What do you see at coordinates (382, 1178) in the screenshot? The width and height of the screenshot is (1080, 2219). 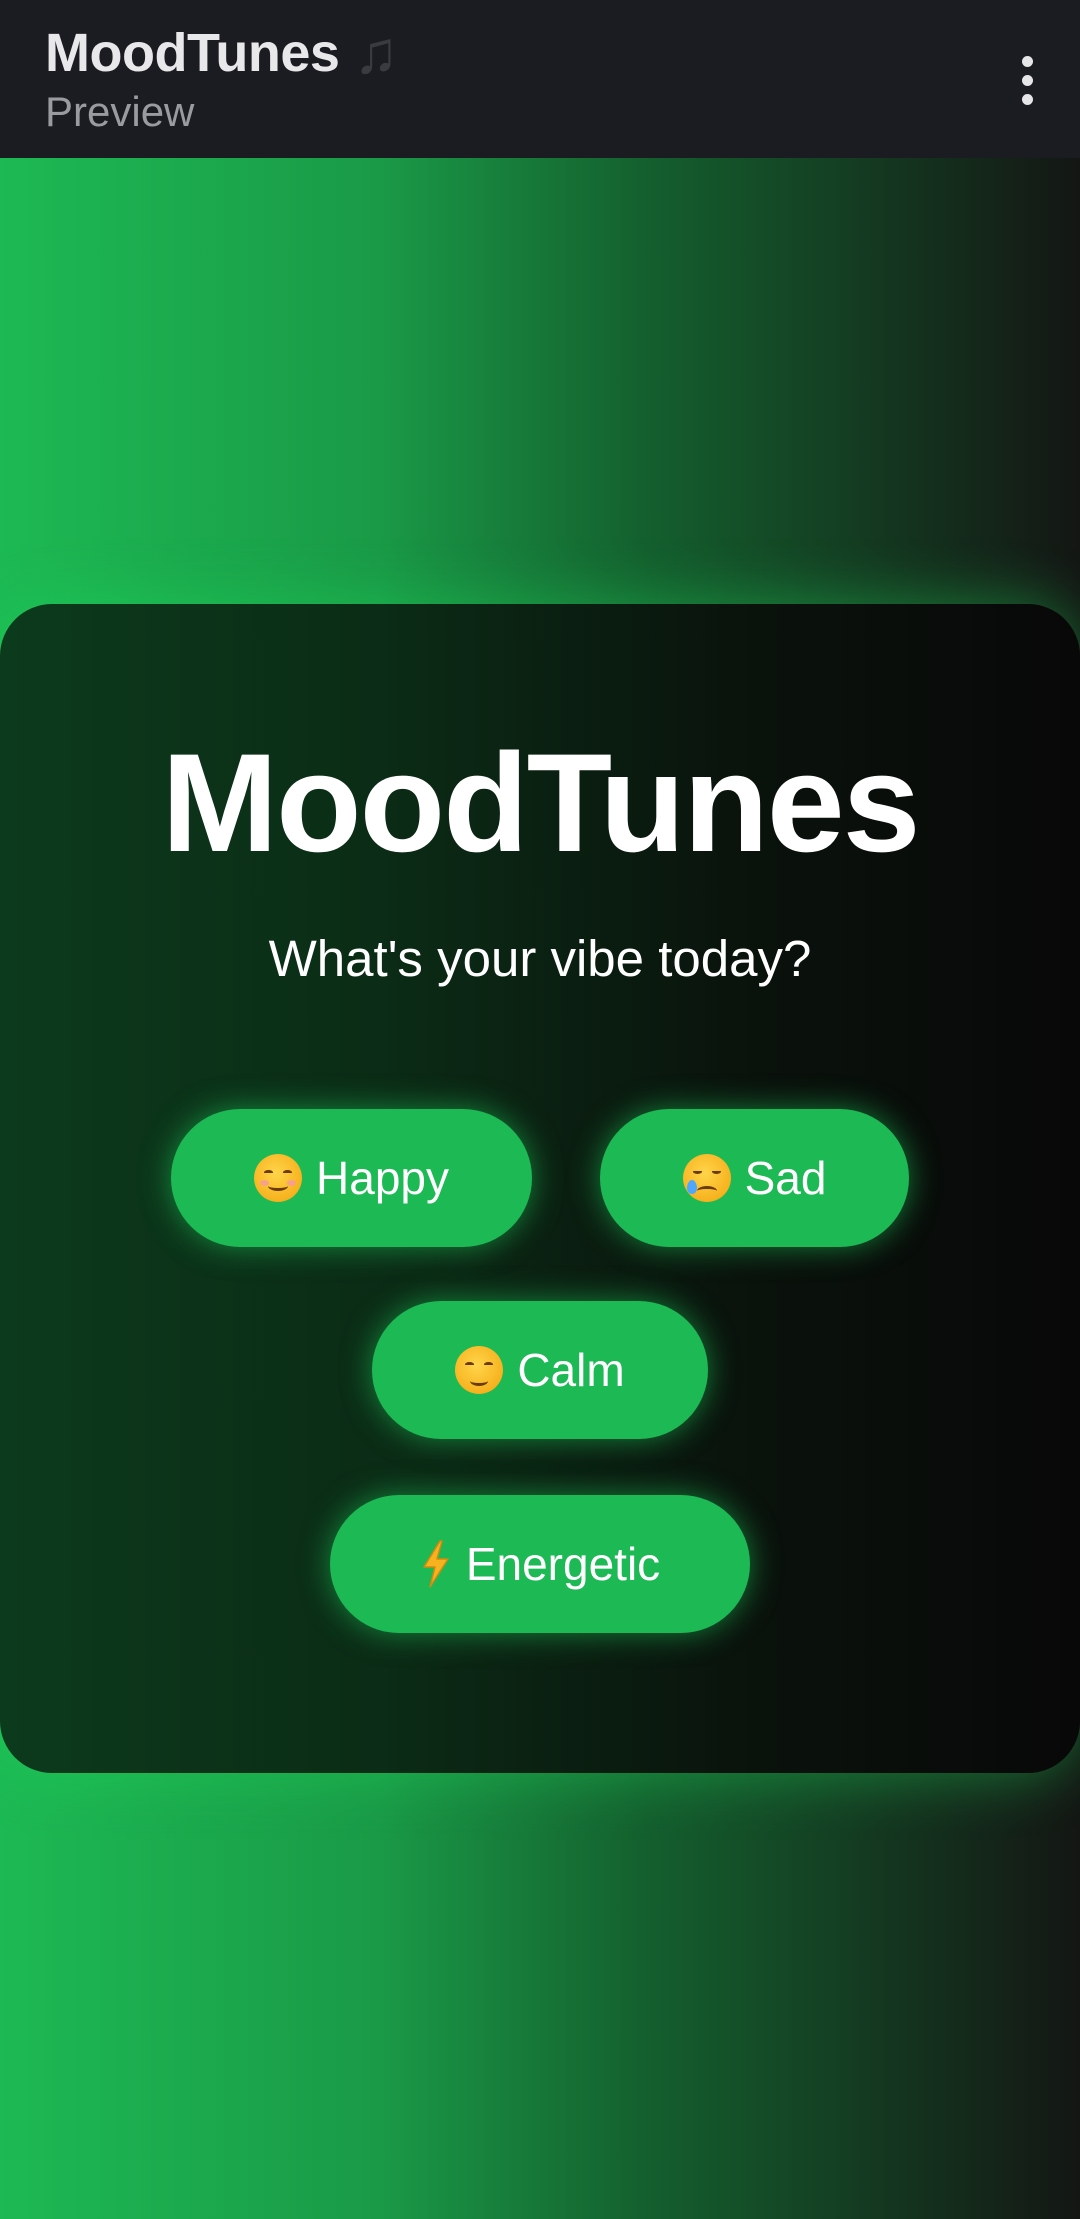 I see `mood-button-label: Happy` at bounding box center [382, 1178].